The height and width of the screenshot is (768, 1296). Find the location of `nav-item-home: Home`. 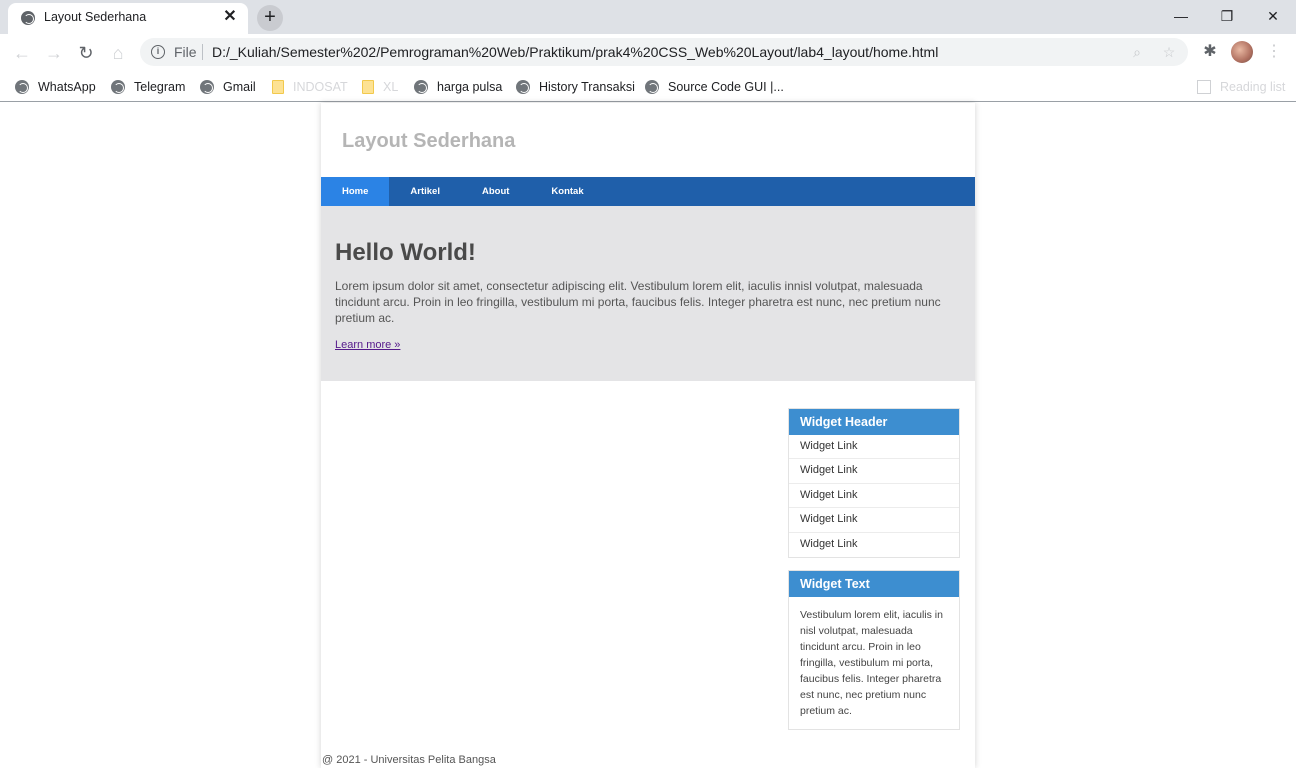

nav-item-home: Home is located at coordinates (355, 191).